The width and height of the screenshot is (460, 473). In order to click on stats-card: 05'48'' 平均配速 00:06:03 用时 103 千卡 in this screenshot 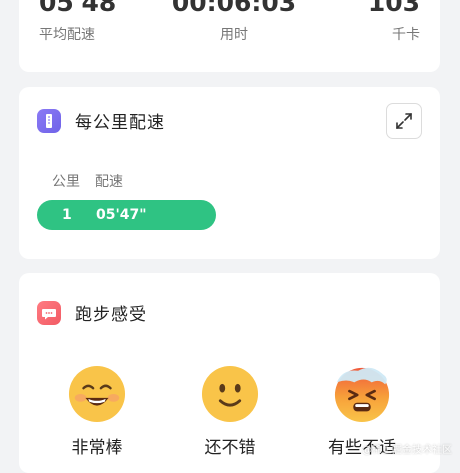, I will do `click(229, 36)`.